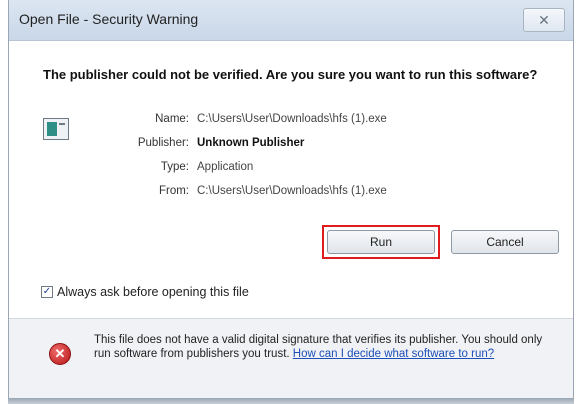 Image resolution: width=576 pixels, height=404 pixels. I want to click on help-link: How can I decide what software to run?, so click(393, 354).